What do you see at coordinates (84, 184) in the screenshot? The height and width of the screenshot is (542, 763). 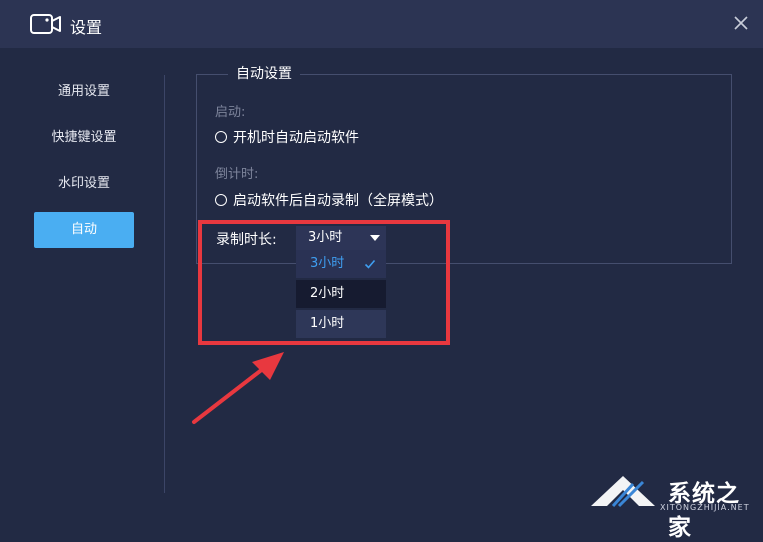 I see `sidebar-item-watermark: 水印设置` at bounding box center [84, 184].